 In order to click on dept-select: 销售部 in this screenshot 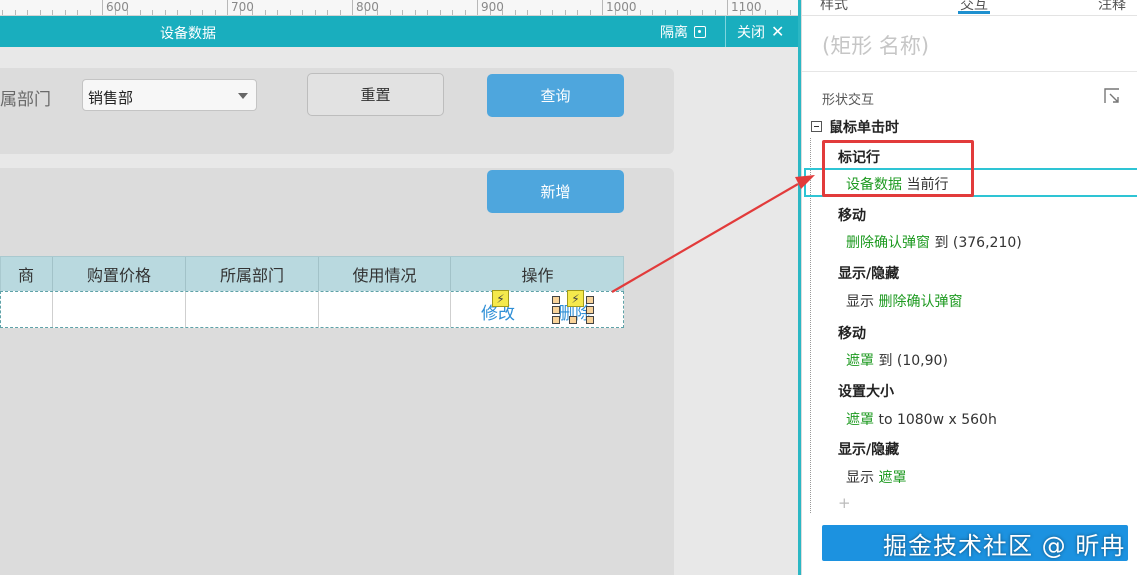, I will do `click(169, 95)`.